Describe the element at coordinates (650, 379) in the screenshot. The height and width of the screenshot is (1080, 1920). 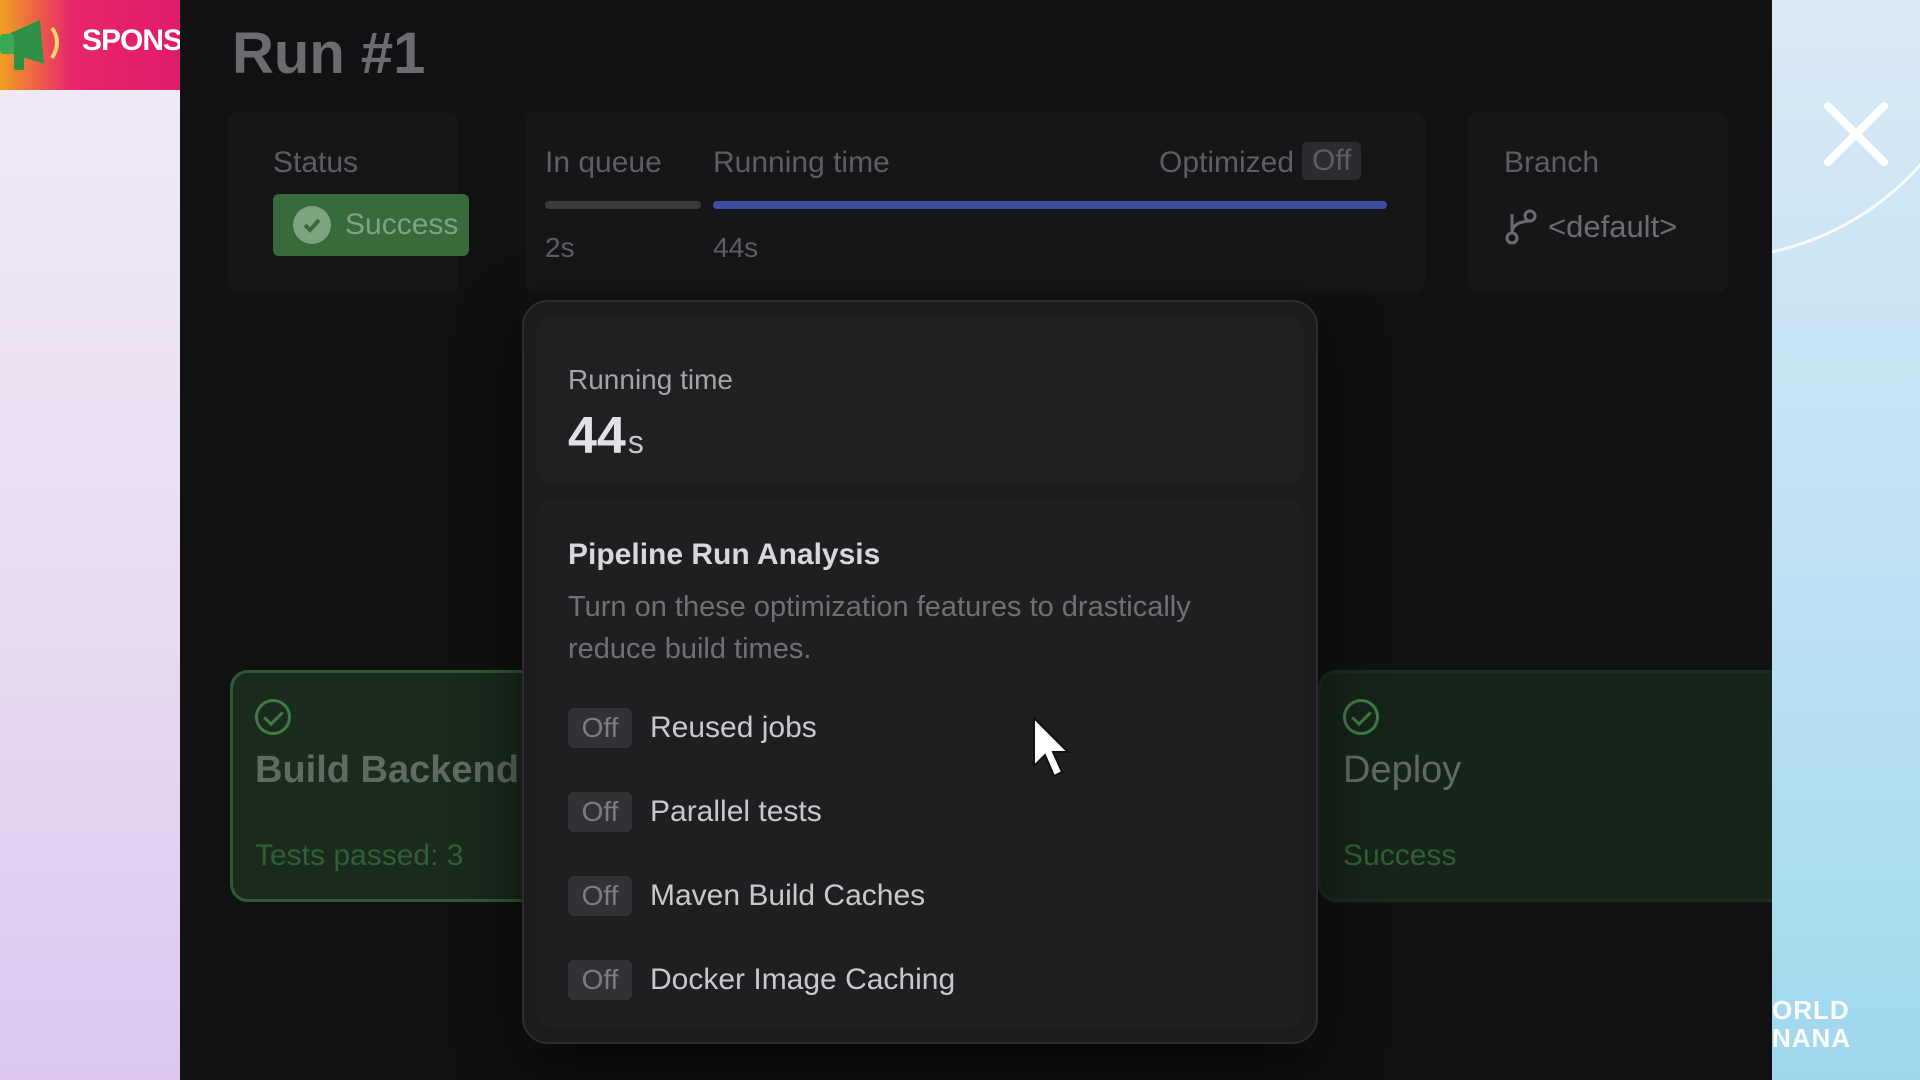
I see `popover-running-label: Running time` at that location.